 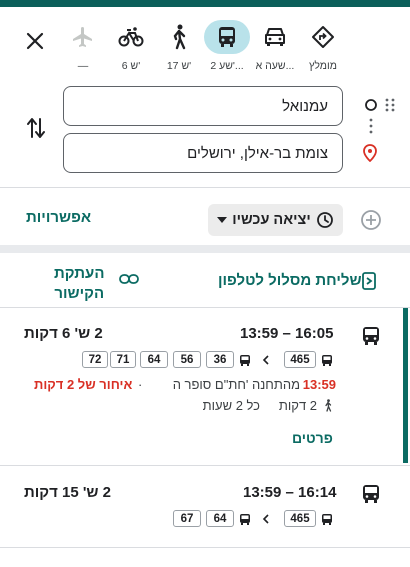 I want to click on mode-recommended: מומלץ, so click(x=323, y=46).